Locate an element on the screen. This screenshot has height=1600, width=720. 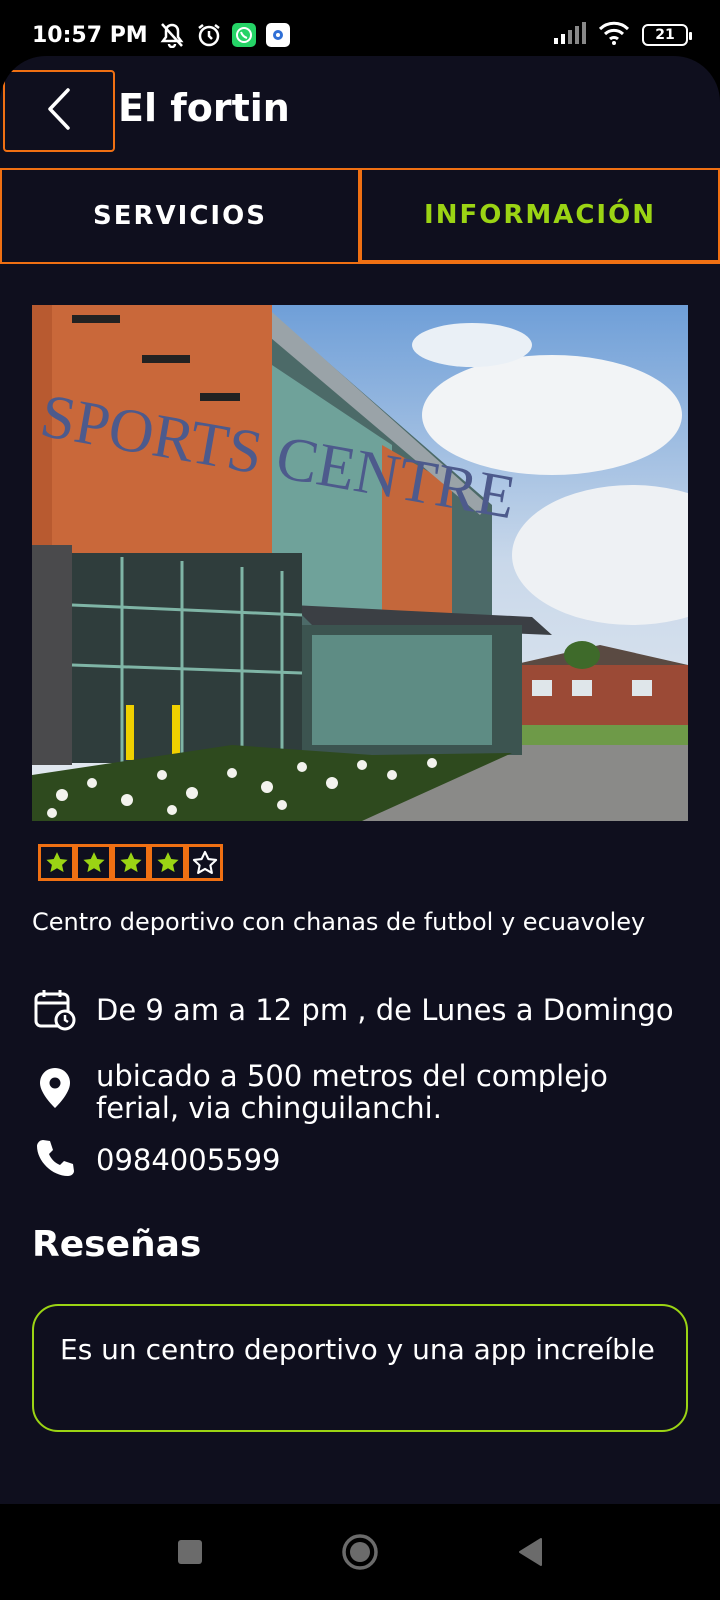
signal-icon is located at coordinates (570, 35).